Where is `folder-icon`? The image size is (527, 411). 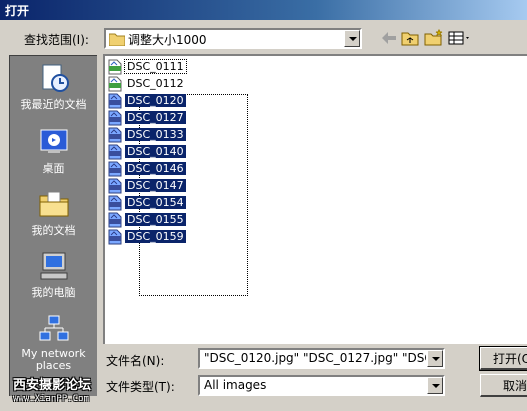
folder-icon is located at coordinates (117, 40).